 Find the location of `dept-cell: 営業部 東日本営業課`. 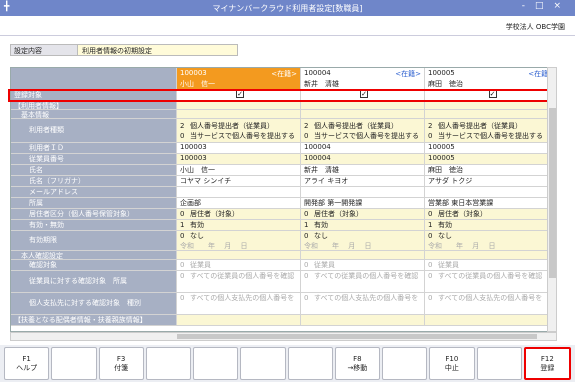

dept-cell: 営業部 東日本営業課 is located at coordinates (490, 203).